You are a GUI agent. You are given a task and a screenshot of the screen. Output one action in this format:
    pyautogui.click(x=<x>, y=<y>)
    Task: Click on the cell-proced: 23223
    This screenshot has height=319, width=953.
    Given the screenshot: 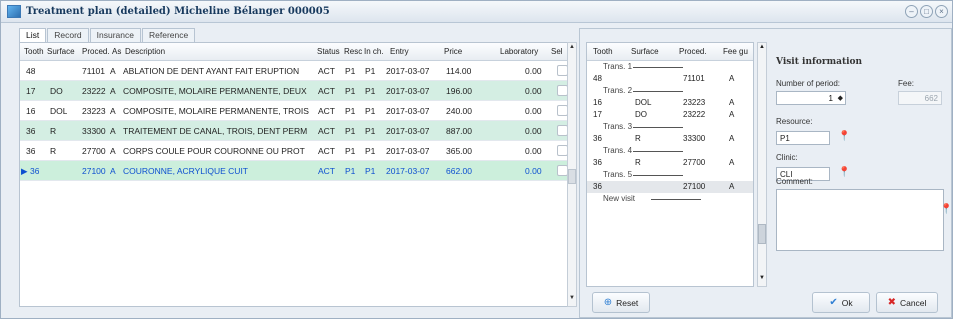 What is the action you would take?
    pyautogui.click(x=694, y=102)
    